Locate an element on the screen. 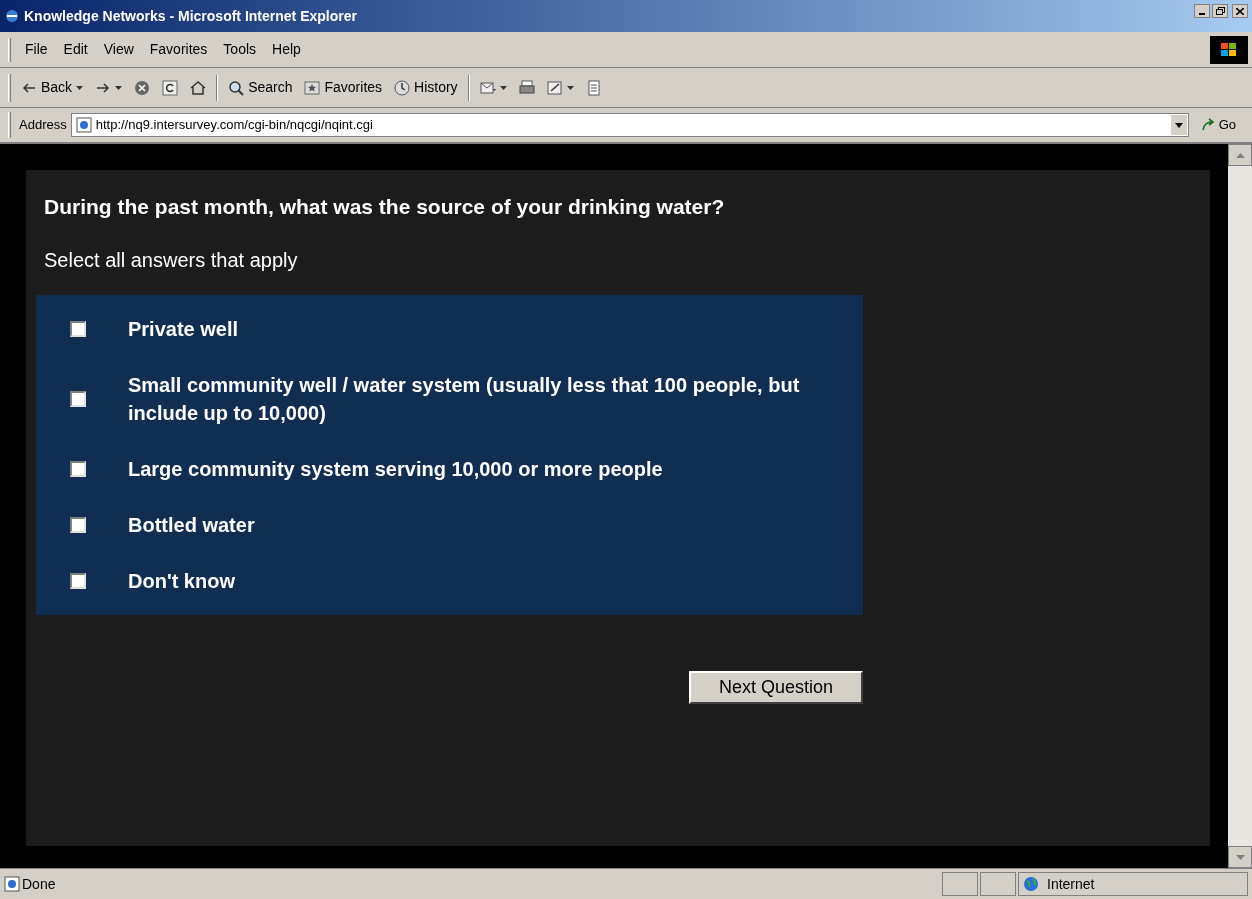 The image size is (1252, 899). close-icon is located at coordinates (1240, 11).